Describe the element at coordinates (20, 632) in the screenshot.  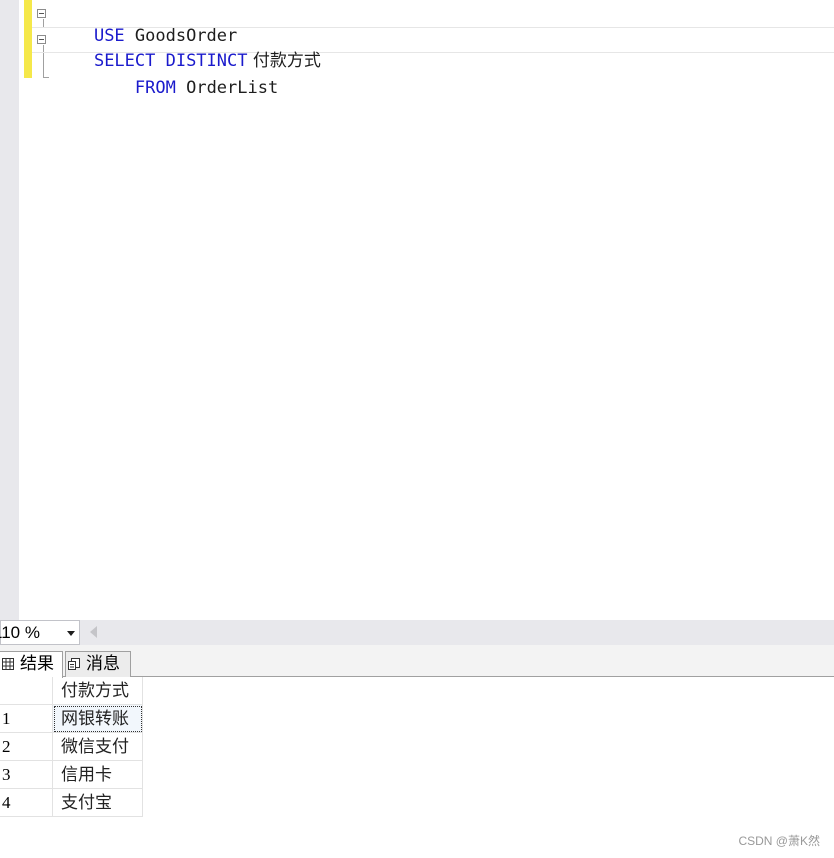
I see `zoom-value: 110 %` at that location.